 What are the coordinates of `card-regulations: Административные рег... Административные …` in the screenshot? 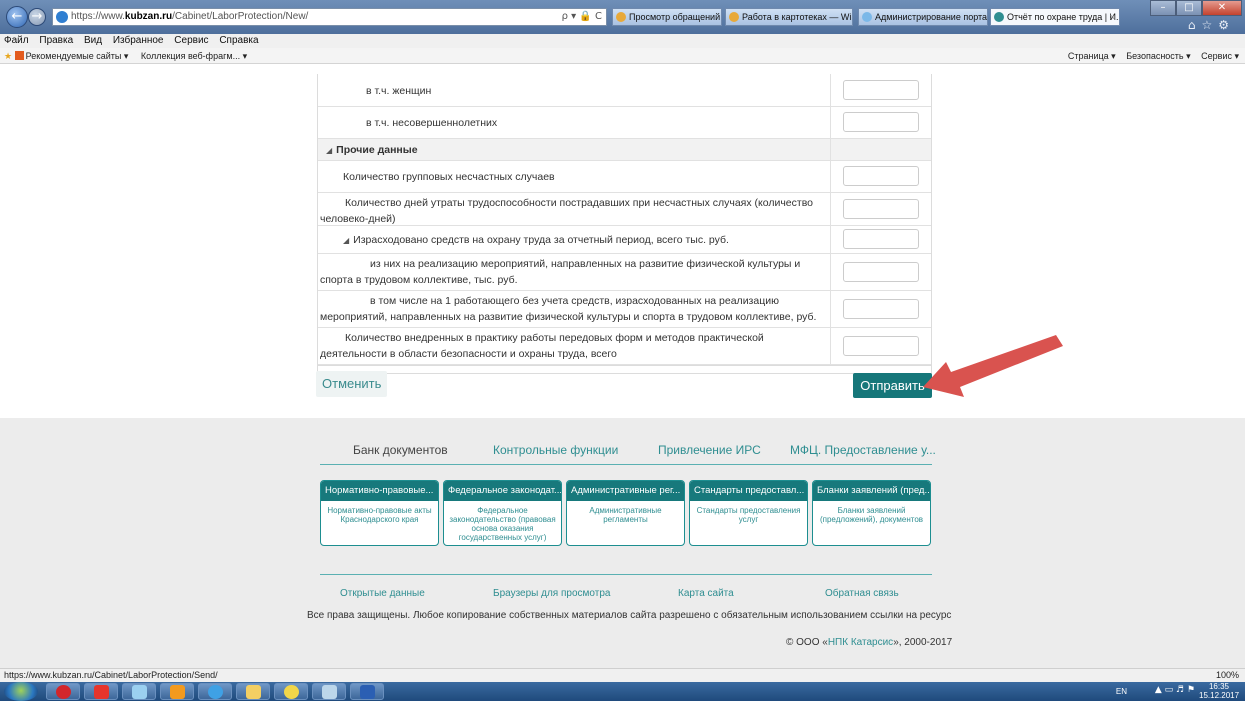 It's located at (625, 513).